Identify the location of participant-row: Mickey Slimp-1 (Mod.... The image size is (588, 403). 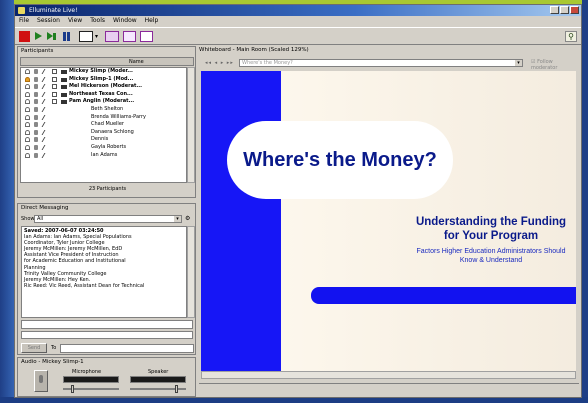
(103, 80).